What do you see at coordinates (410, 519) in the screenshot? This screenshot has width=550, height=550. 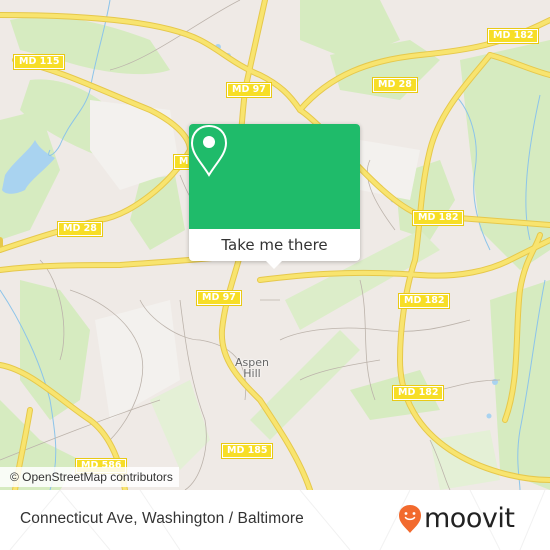 I see `moovit-pin-icon` at bounding box center [410, 519].